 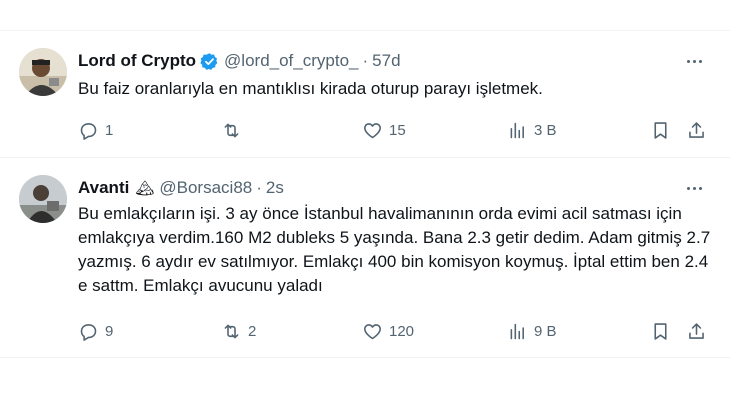 I want to click on reply-count: 1, so click(x=109, y=130).